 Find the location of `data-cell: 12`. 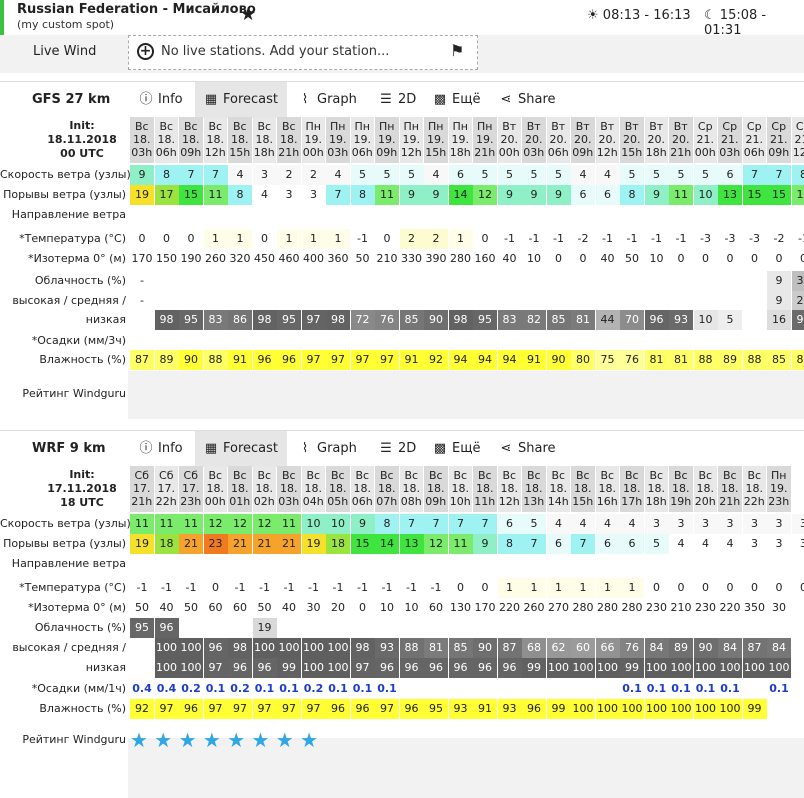

data-cell: 12 is located at coordinates (265, 524).